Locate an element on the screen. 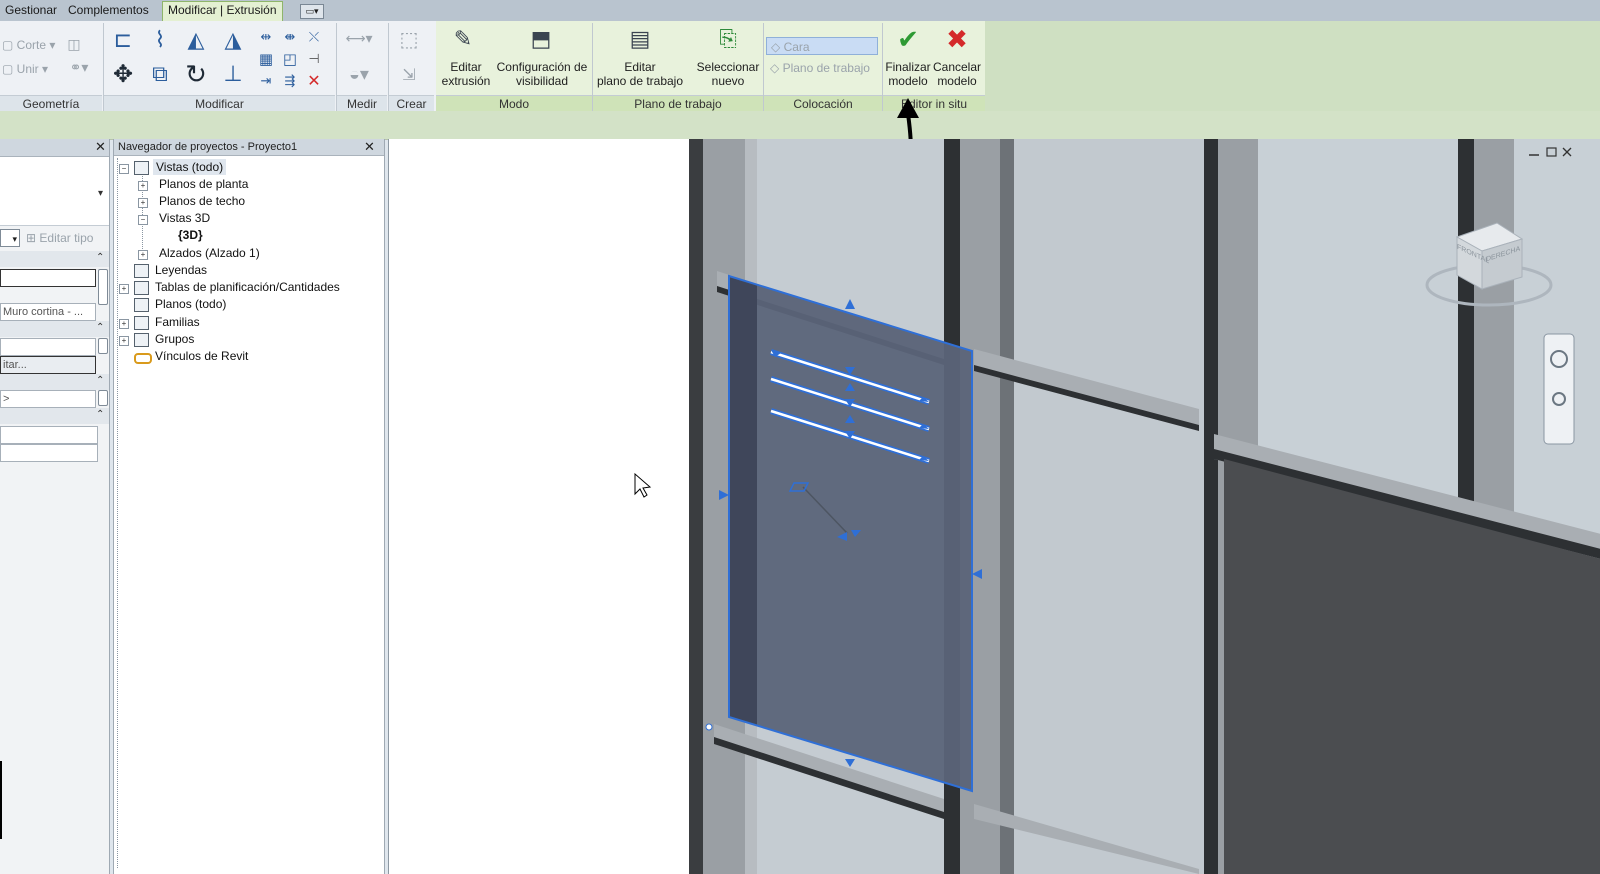  editar-tipo-button: ⊞ Editar tipo is located at coordinates (66, 238).